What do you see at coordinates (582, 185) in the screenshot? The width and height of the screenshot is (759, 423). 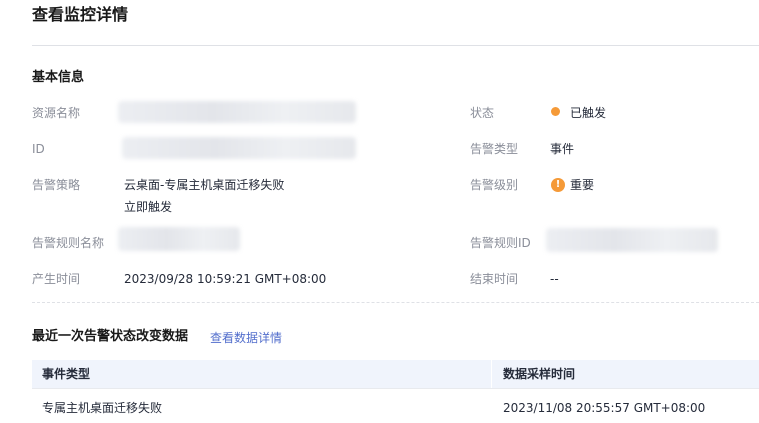 I see `alarm-level-value: 重要` at bounding box center [582, 185].